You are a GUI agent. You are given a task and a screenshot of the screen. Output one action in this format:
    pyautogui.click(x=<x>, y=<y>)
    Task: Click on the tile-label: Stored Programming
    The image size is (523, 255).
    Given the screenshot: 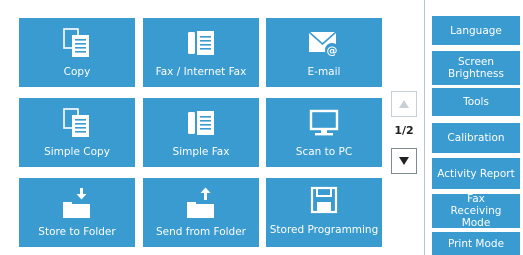 What is the action you would take?
    pyautogui.click(x=324, y=230)
    